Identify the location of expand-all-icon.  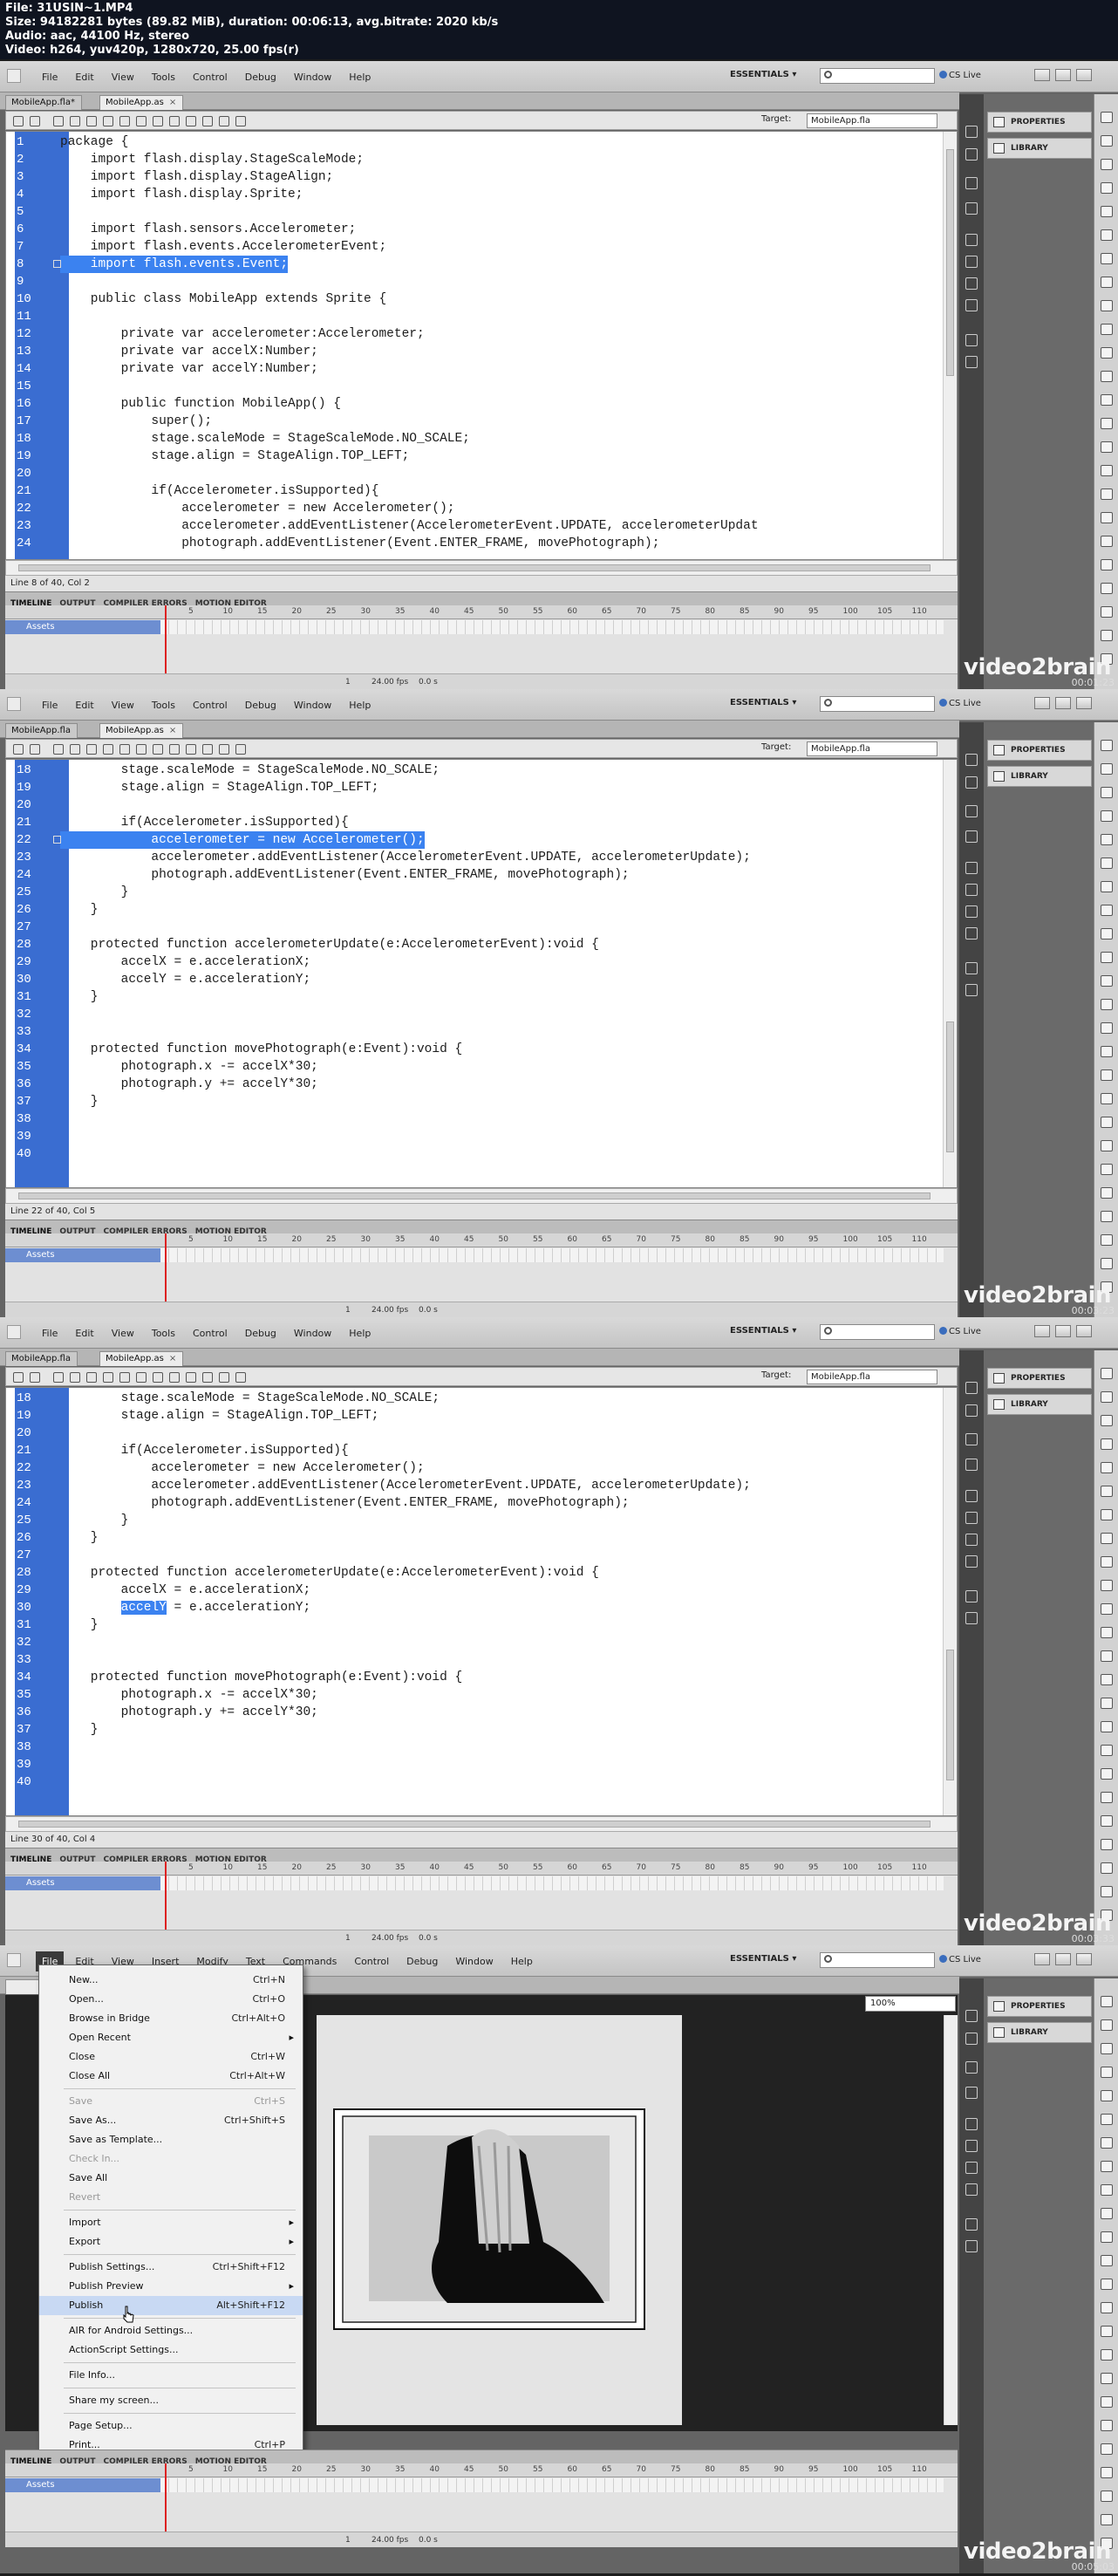
(174, 121).